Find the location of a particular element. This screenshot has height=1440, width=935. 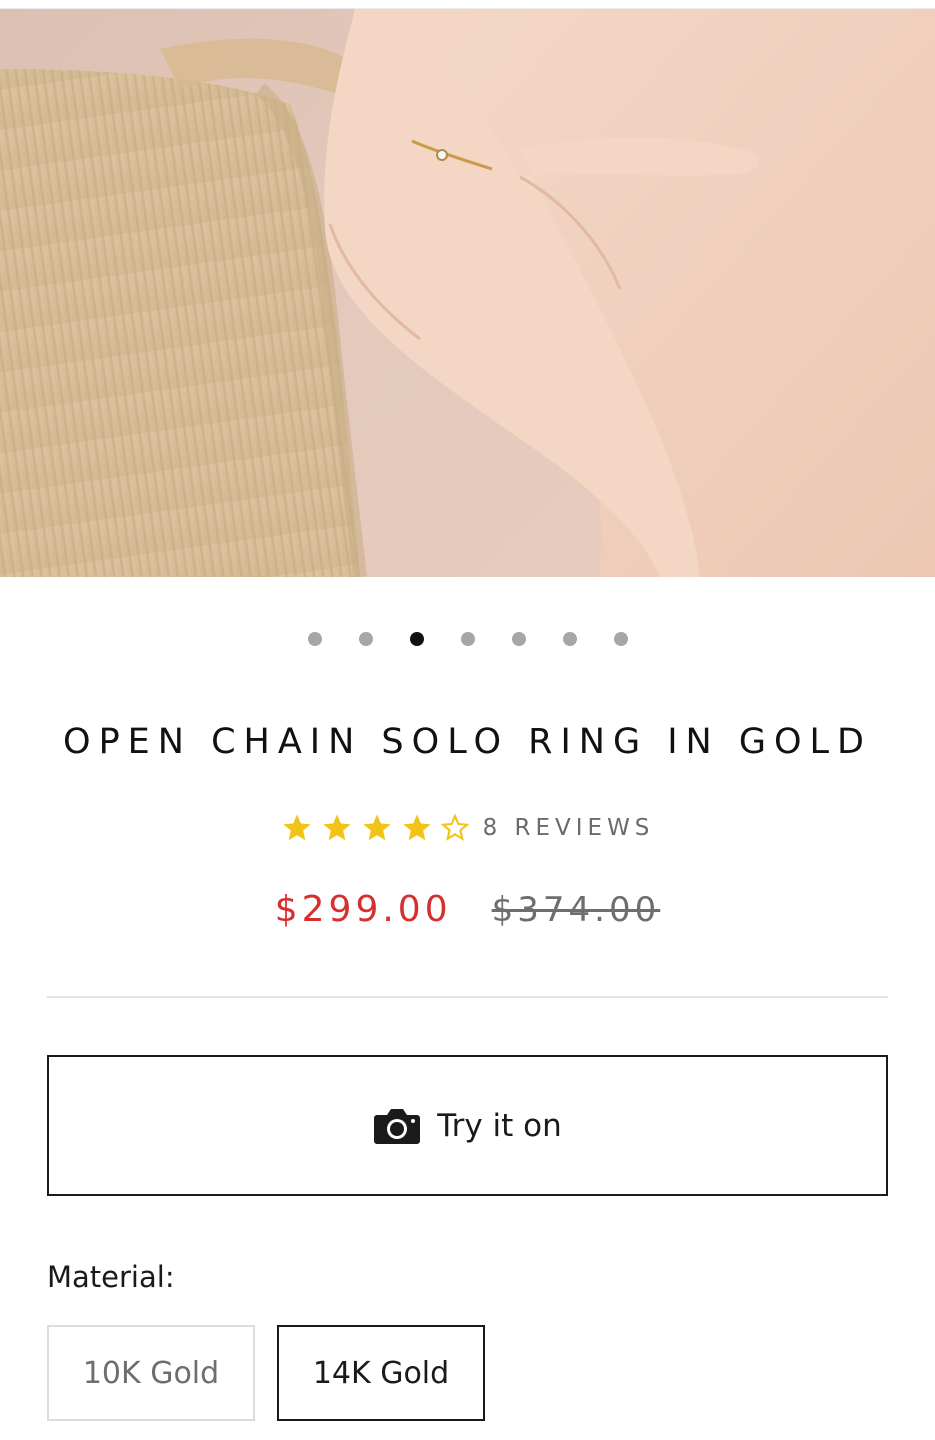

rating-row: 8 REVIEWS is located at coordinates (467, 828).